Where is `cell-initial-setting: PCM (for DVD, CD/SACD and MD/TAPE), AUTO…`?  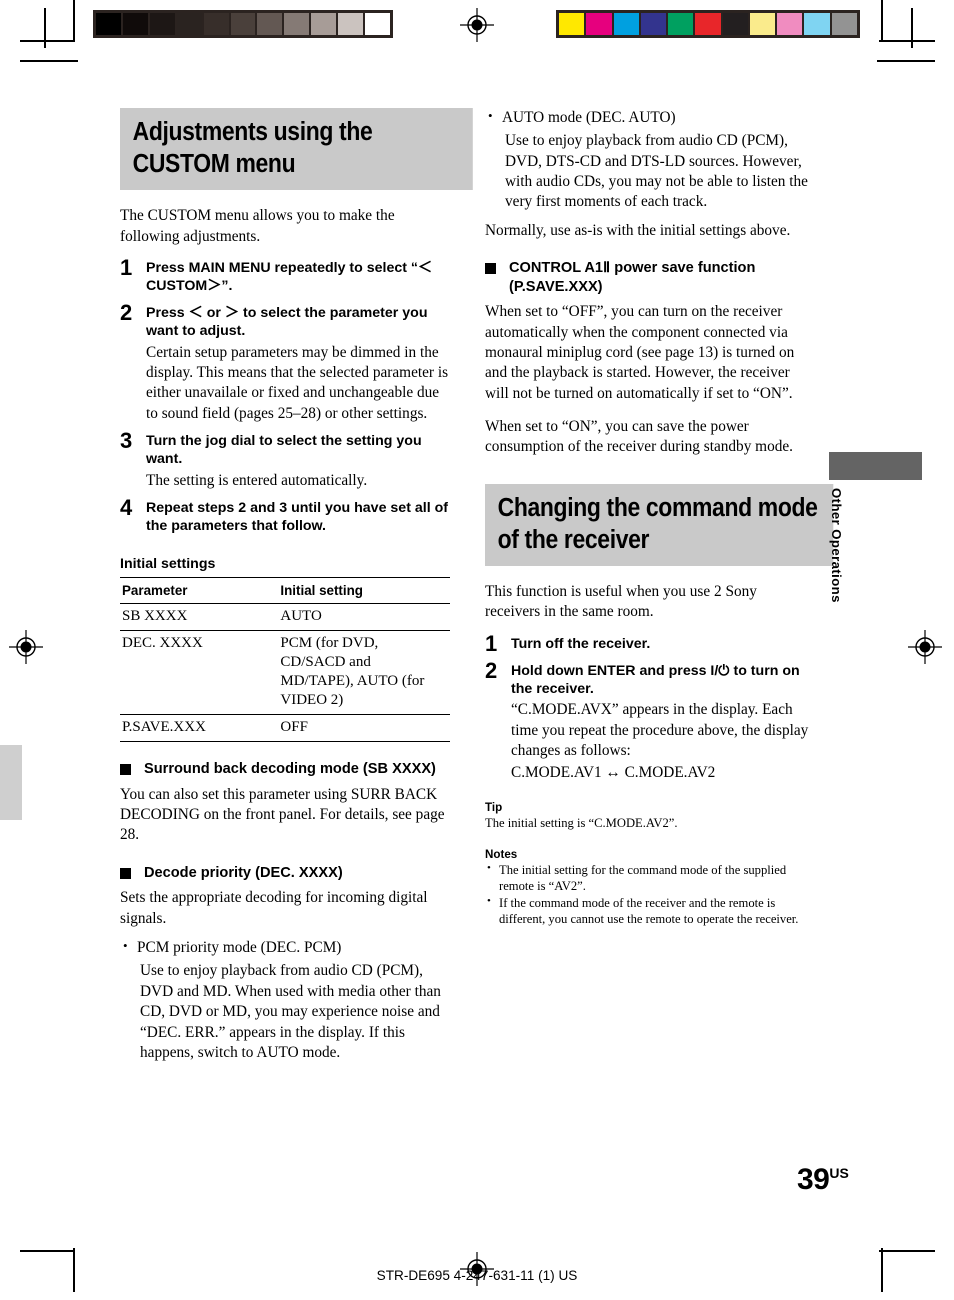
cell-initial-setting: PCM (for DVD, CD/SACD and MD/TAPE), AUTO… is located at coordinates (364, 673).